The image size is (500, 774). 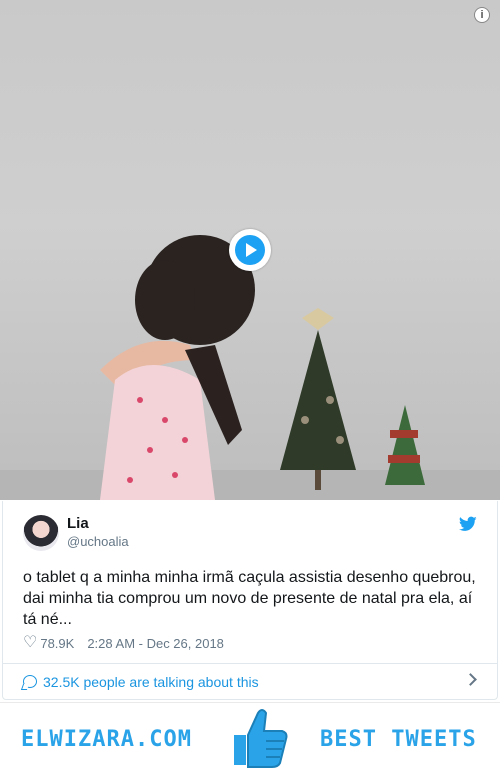 I want to click on tweet-timestamp: 2:28 AM - Dec 26, 2018, so click(x=155, y=643).